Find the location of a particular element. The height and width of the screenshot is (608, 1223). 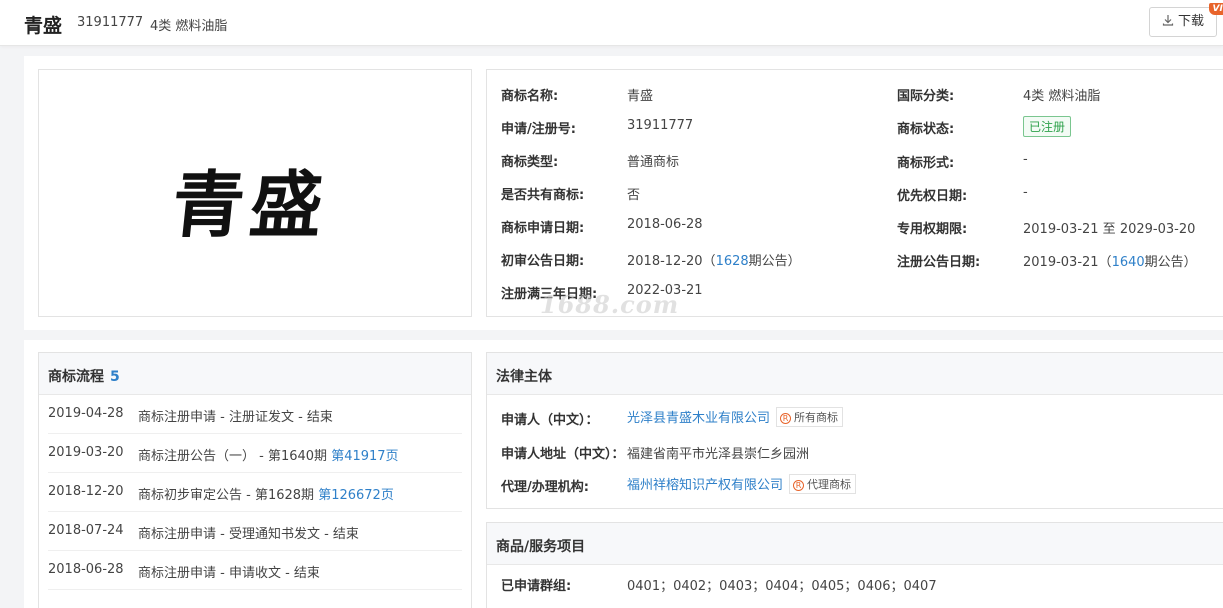

download-button: 下载 is located at coordinates (1183, 22).